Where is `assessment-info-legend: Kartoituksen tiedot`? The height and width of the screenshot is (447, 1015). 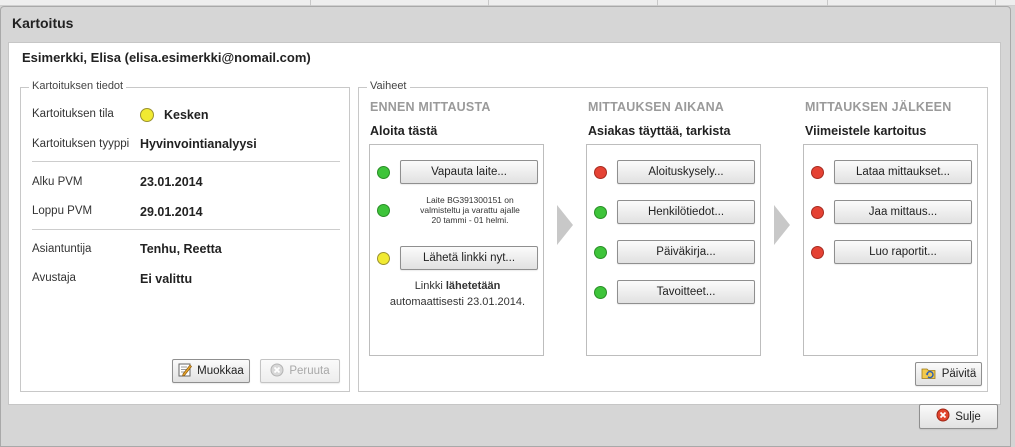
assessment-info-legend: Kartoituksen tiedot is located at coordinates (78, 86).